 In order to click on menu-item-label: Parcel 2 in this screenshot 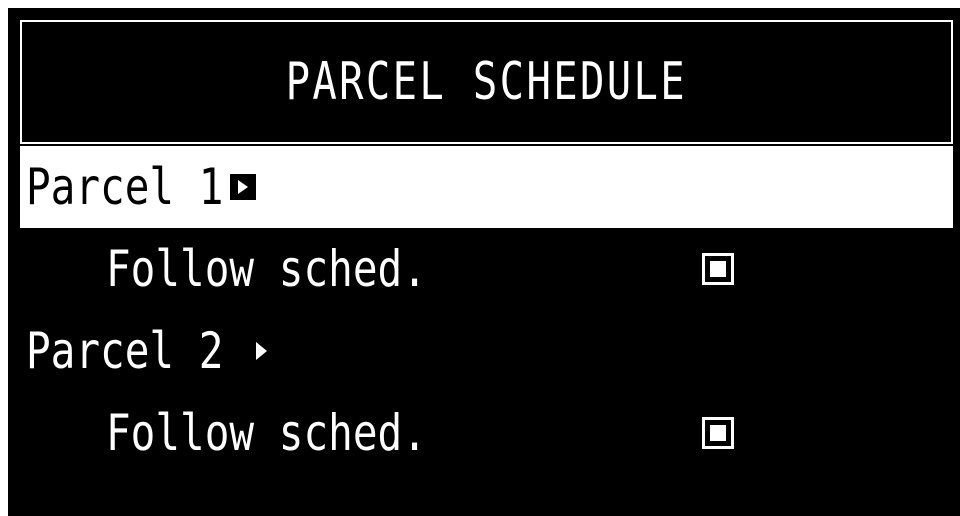, I will do `click(125, 351)`.